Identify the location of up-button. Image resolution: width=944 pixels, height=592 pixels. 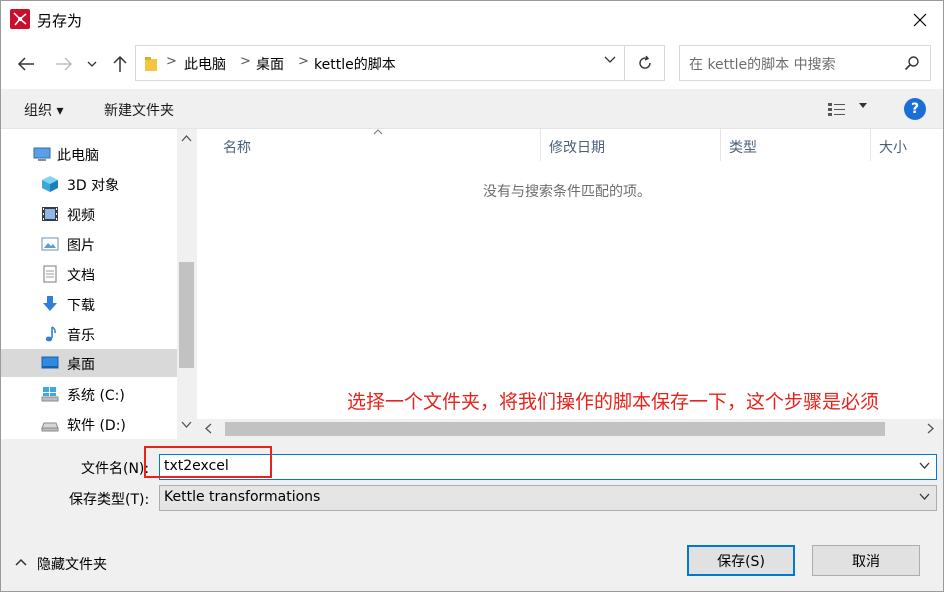
(120, 64).